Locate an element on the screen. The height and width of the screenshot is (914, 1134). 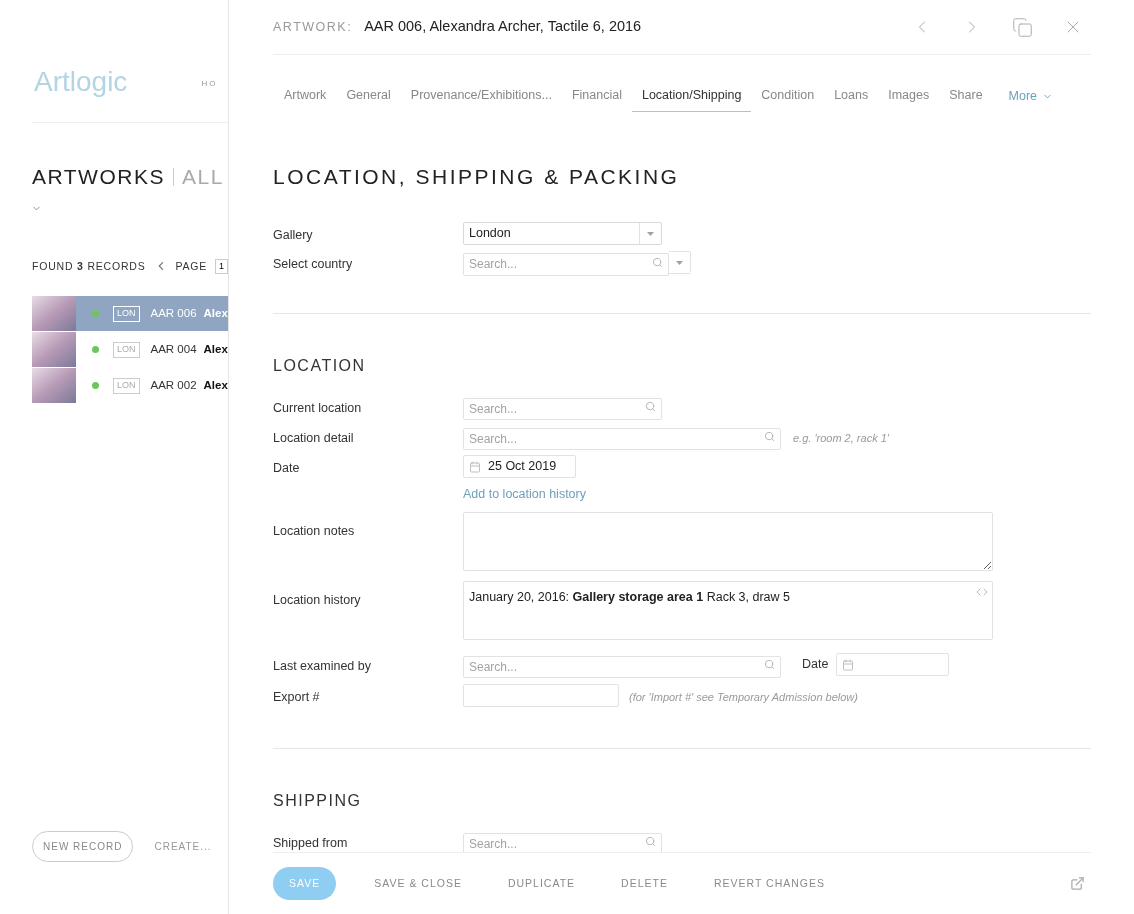
section-heading: SHIPPING is located at coordinates (318, 800).